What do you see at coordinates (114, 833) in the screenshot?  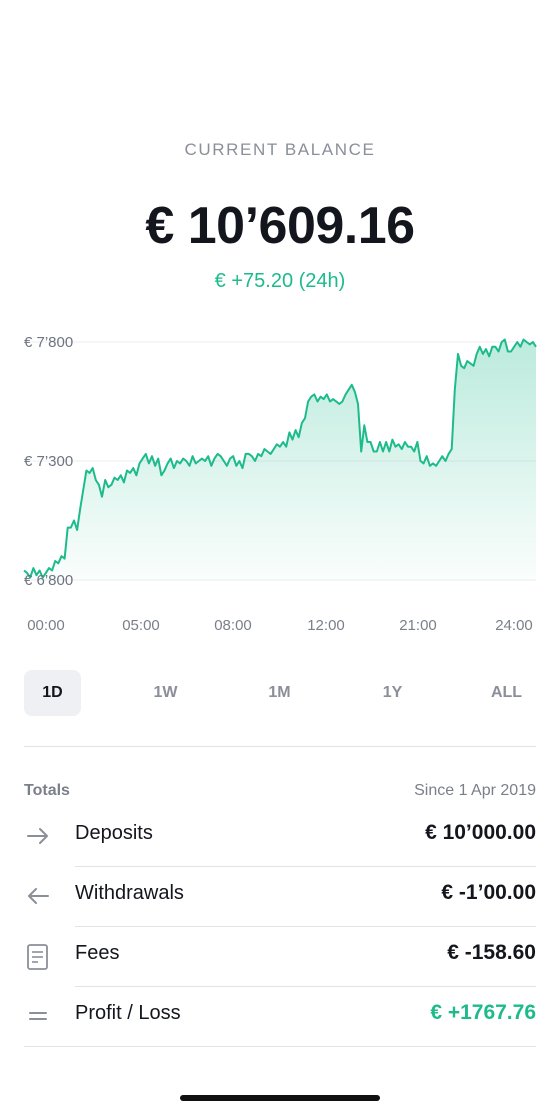 I see `row-label: Deposits` at bounding box center [114, 833].